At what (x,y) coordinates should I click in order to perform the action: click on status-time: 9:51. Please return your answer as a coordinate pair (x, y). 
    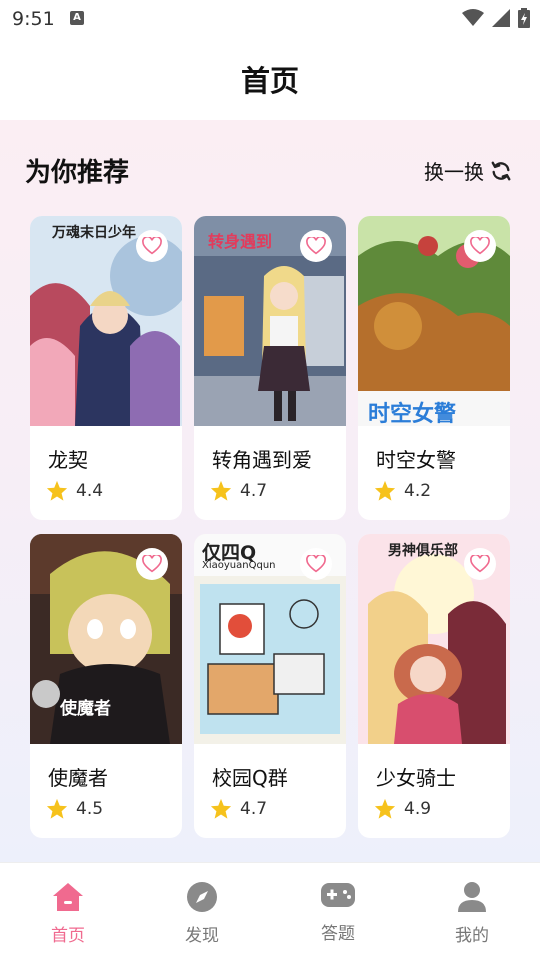
    Looking at the image, I should click on (33, 19).